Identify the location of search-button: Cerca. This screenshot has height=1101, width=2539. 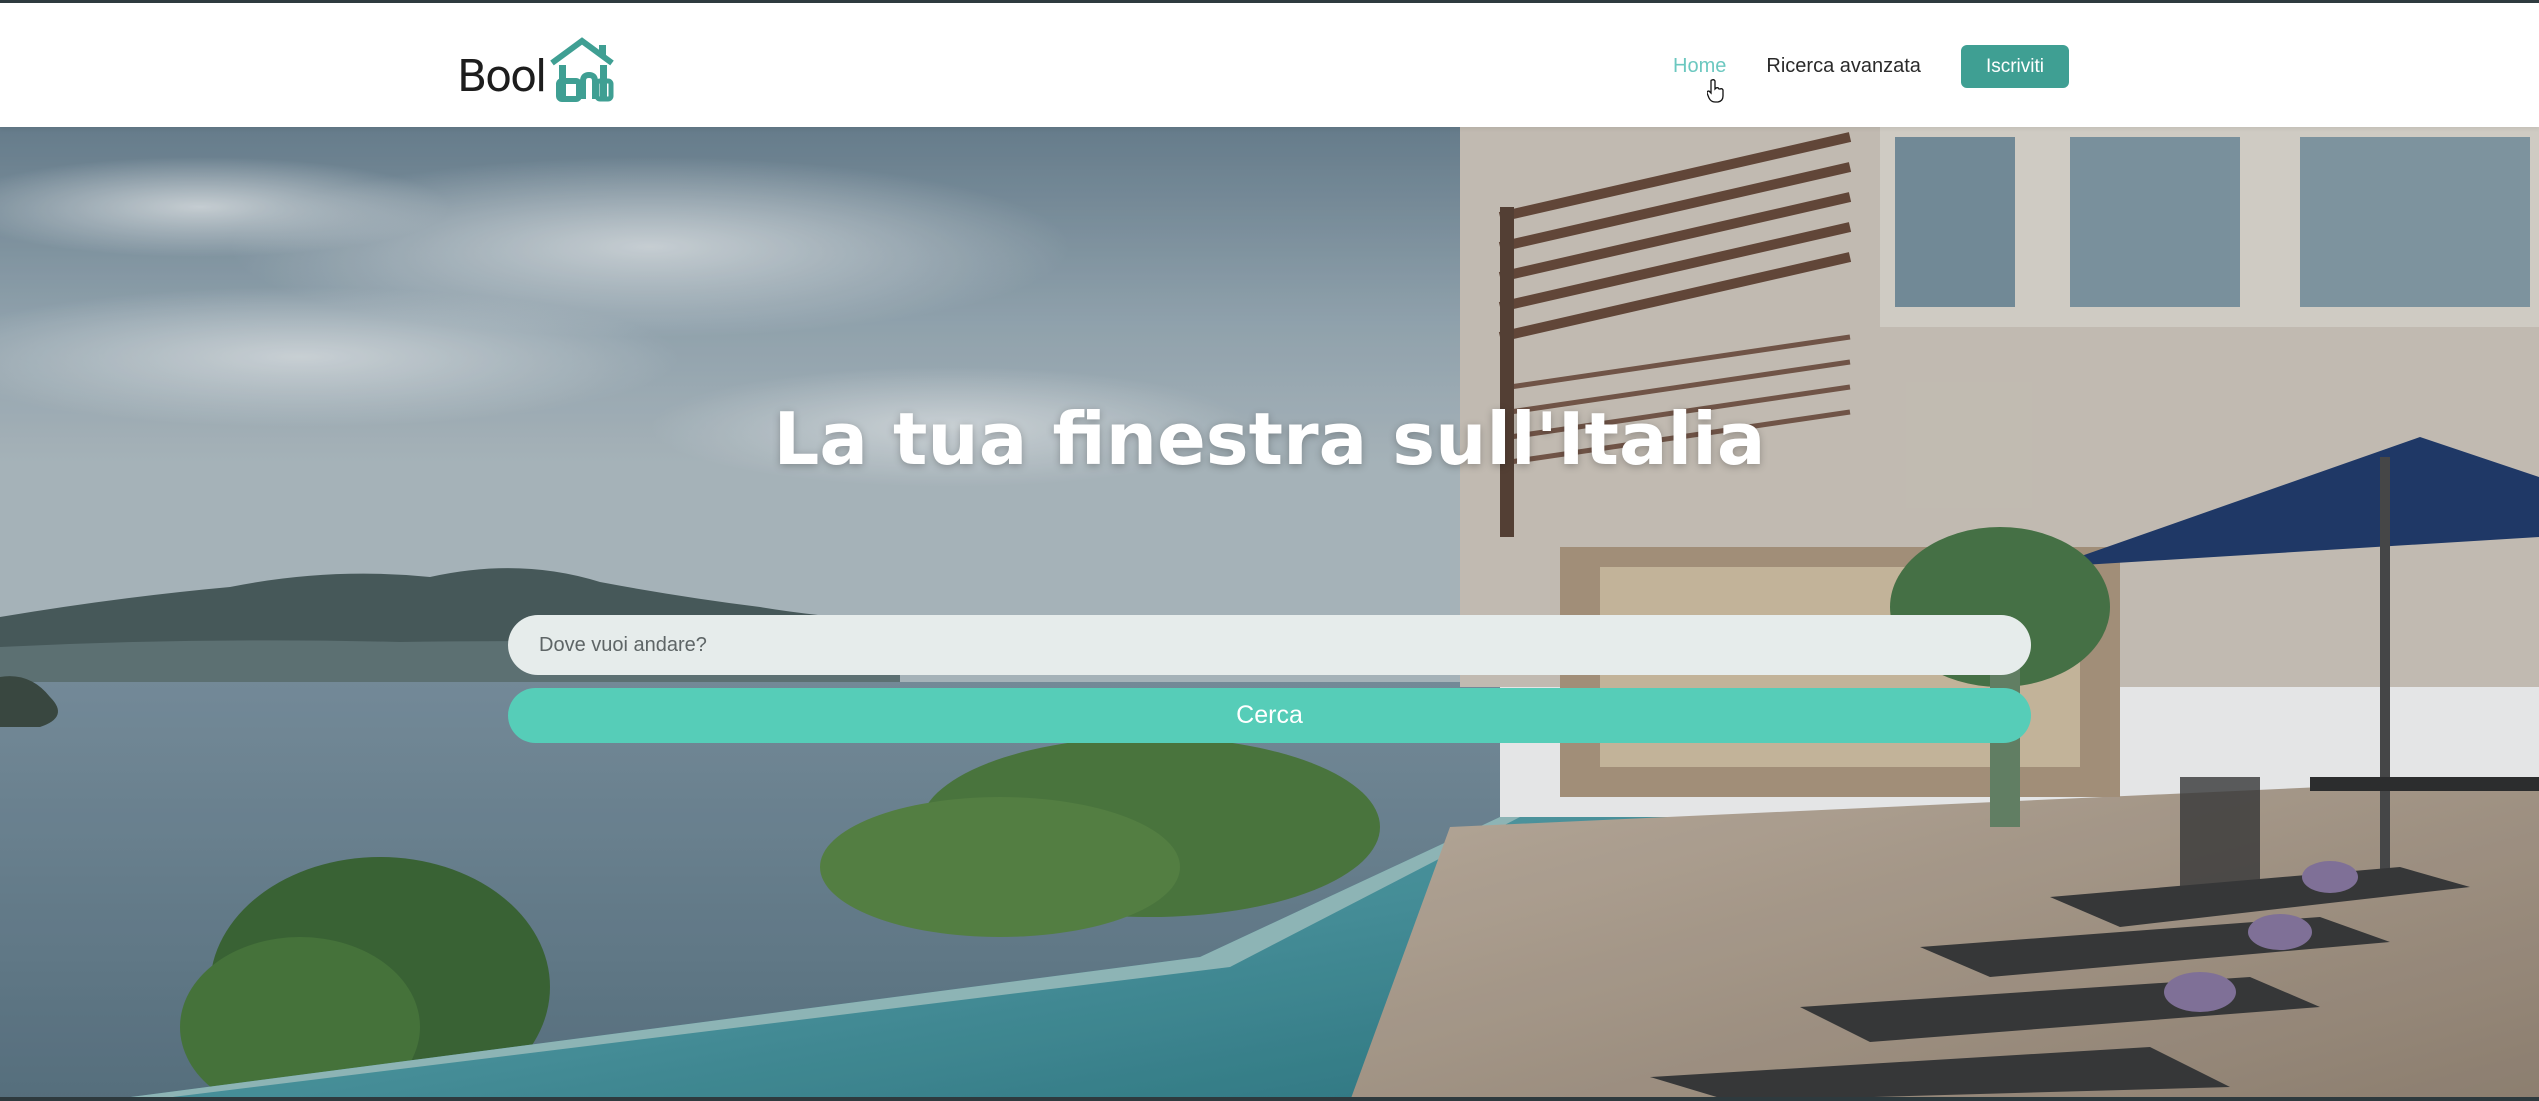
(1269, 715).